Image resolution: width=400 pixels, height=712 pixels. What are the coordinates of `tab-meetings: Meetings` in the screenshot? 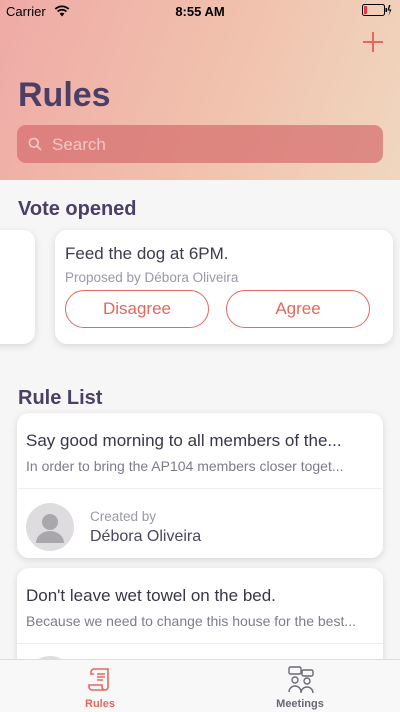 It's located at (300, 686).